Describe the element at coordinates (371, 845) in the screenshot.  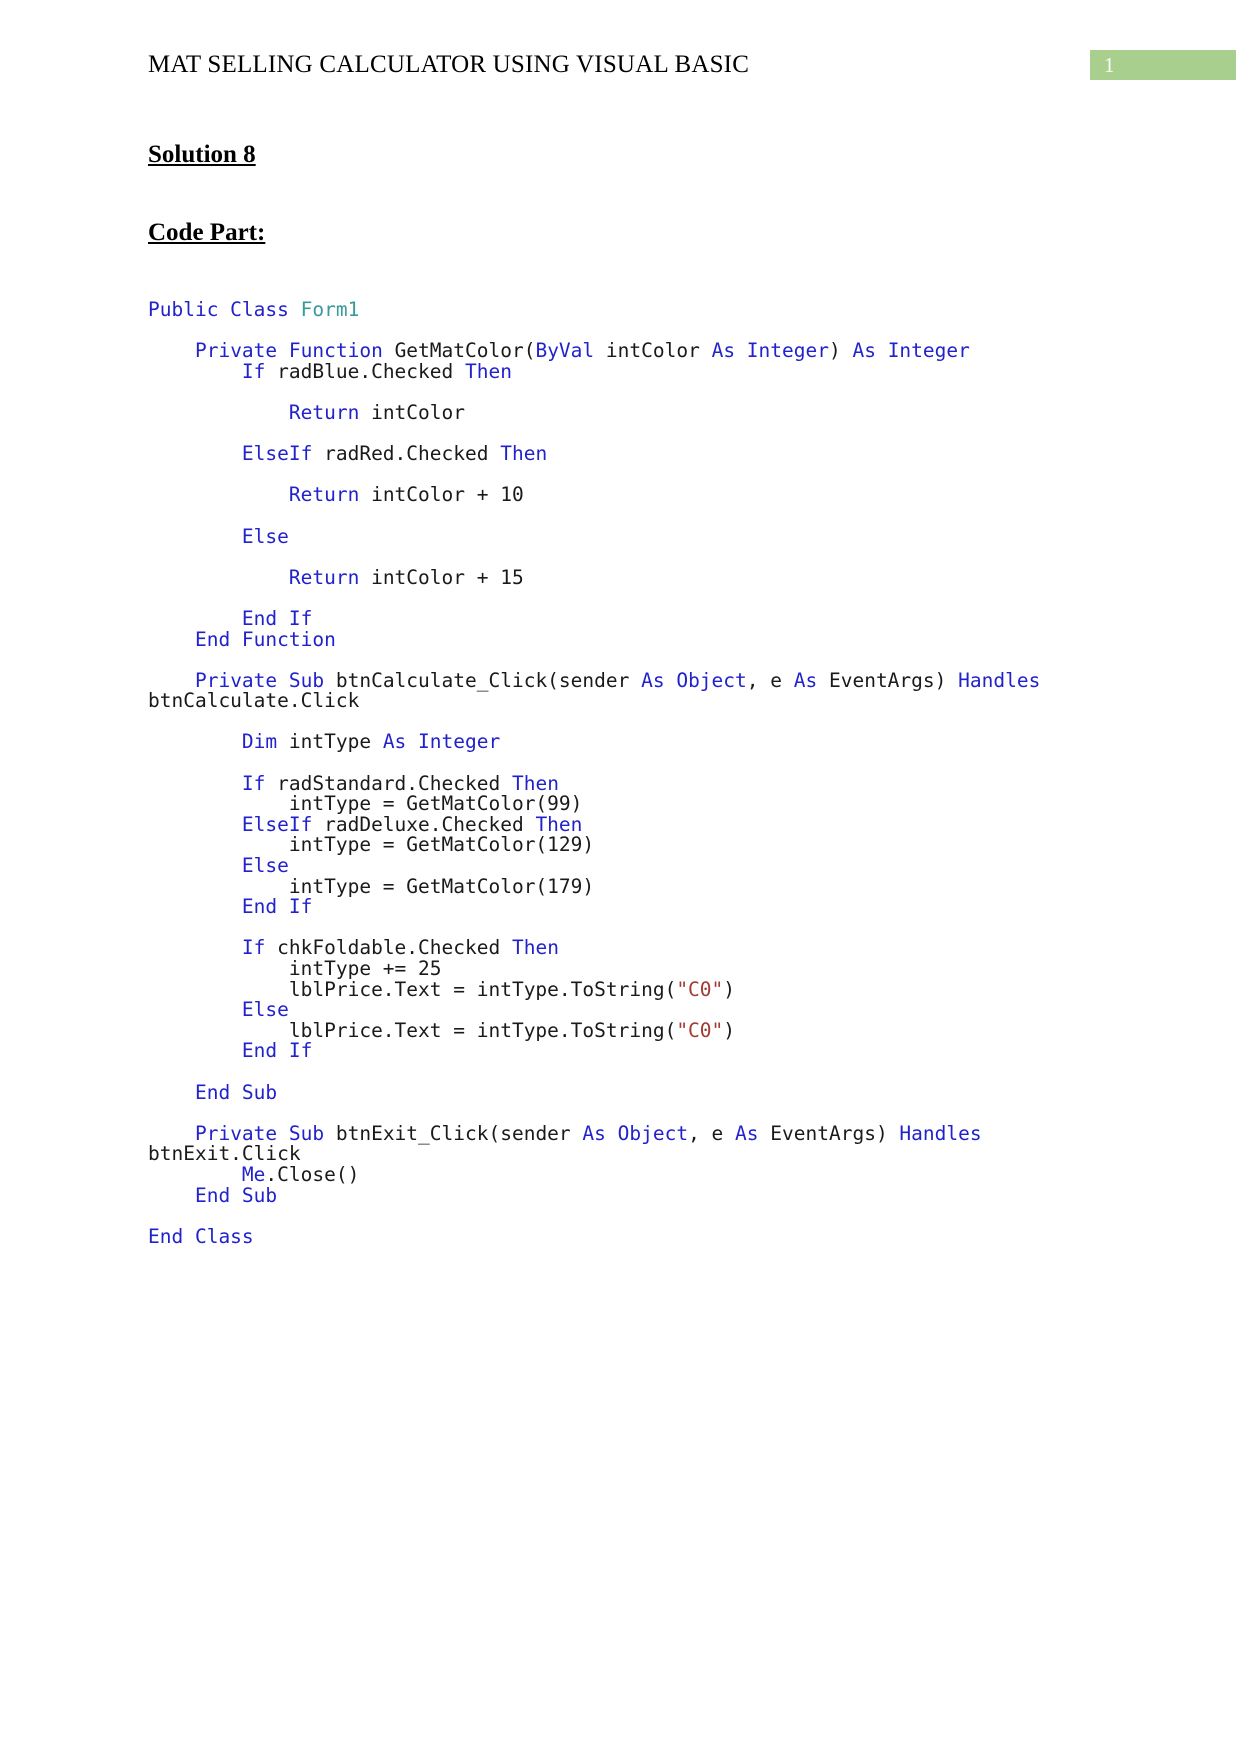
I see `code-token: intType = GetMatColor(129)` at that location.